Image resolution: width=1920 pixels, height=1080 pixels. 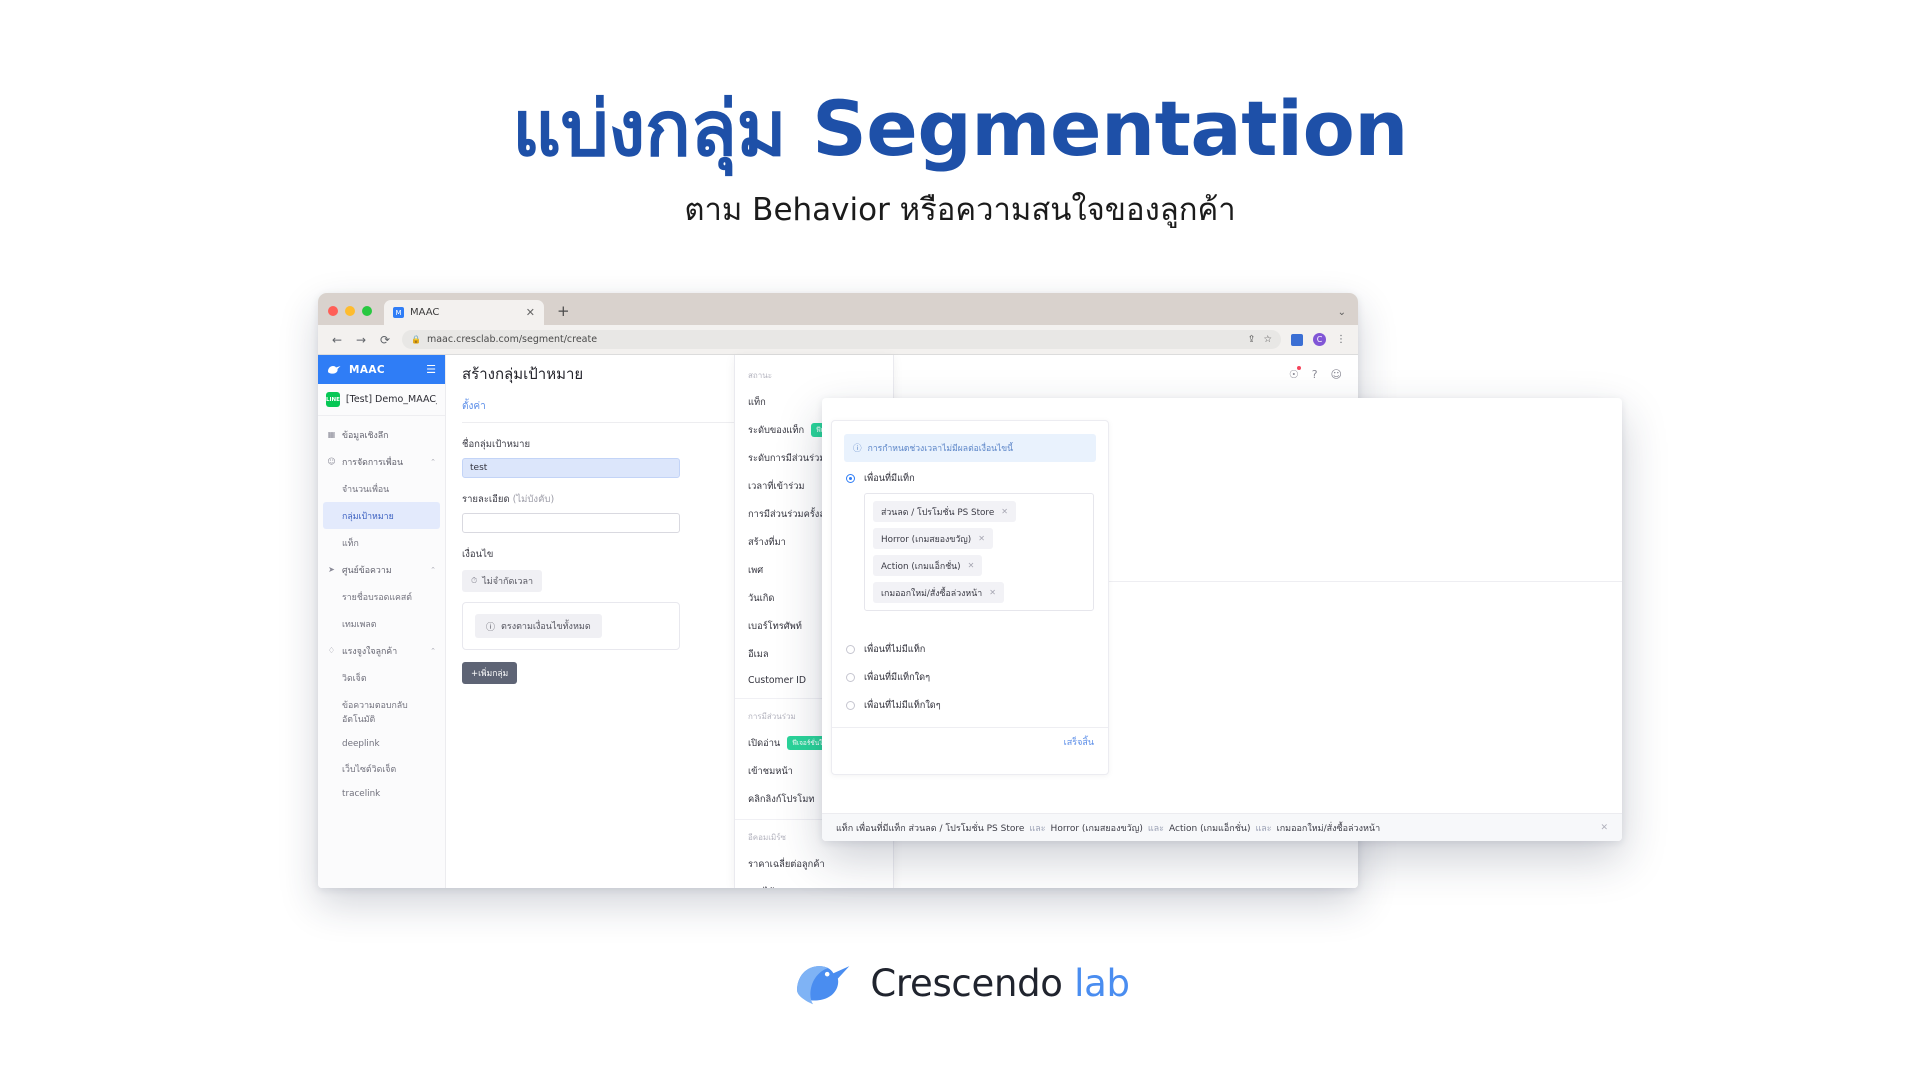 What do you see at coordinates (970, 738) in the screenshot?
I see `finish-button: เสร็จสิ้น` at bounding box center [970, 738].